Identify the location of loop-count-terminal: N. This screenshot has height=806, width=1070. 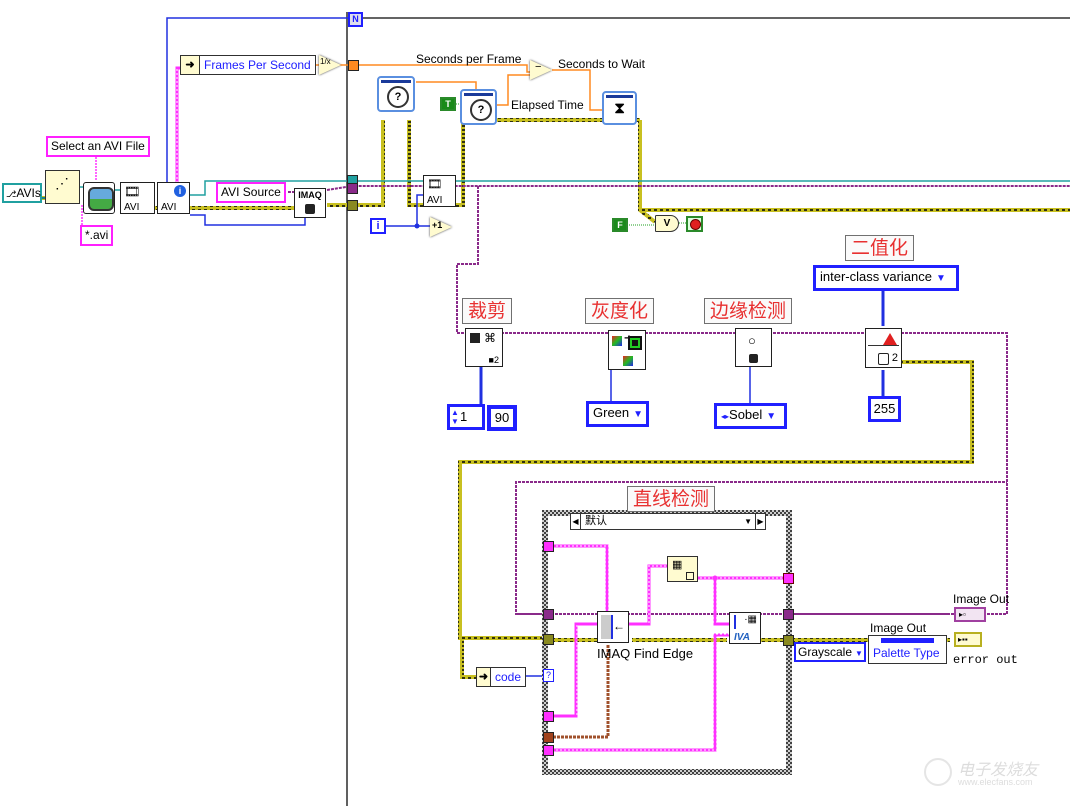
(355, 19).